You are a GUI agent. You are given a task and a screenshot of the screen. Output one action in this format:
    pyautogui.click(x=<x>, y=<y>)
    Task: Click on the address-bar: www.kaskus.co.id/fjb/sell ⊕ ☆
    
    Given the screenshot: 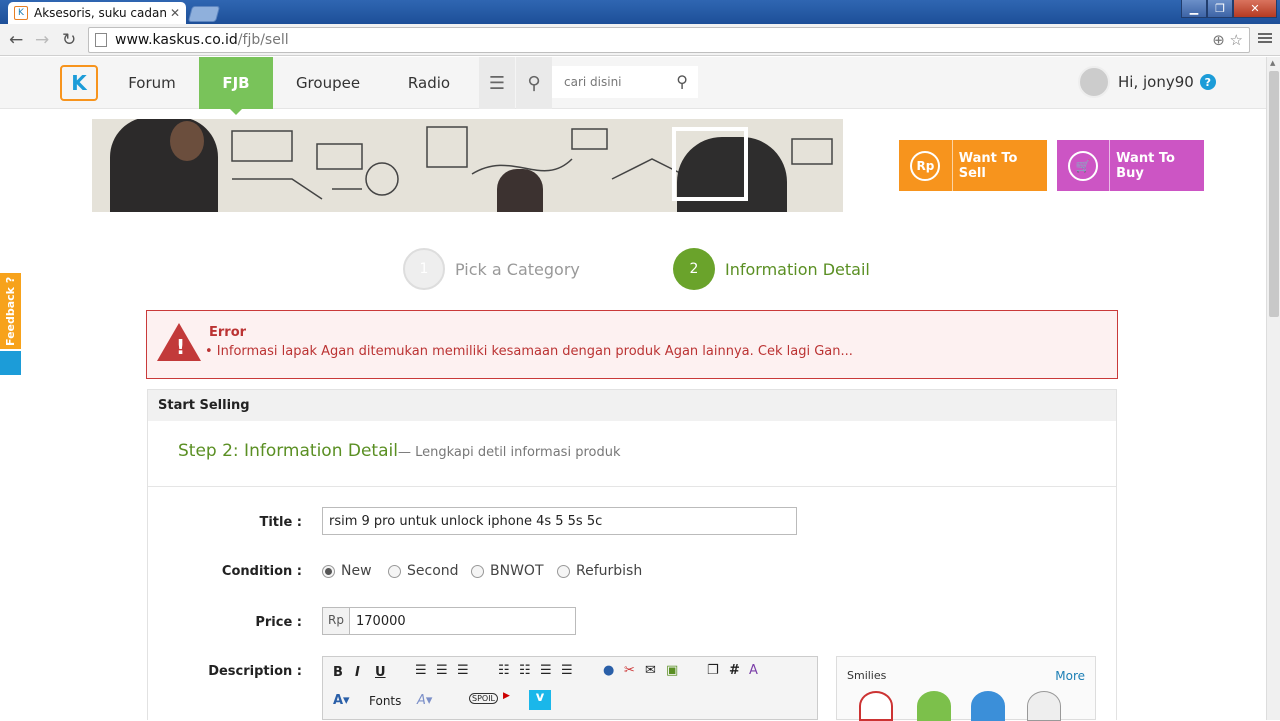 What is the action you would take?
    pyautogui.click(x=669, y=40)
    